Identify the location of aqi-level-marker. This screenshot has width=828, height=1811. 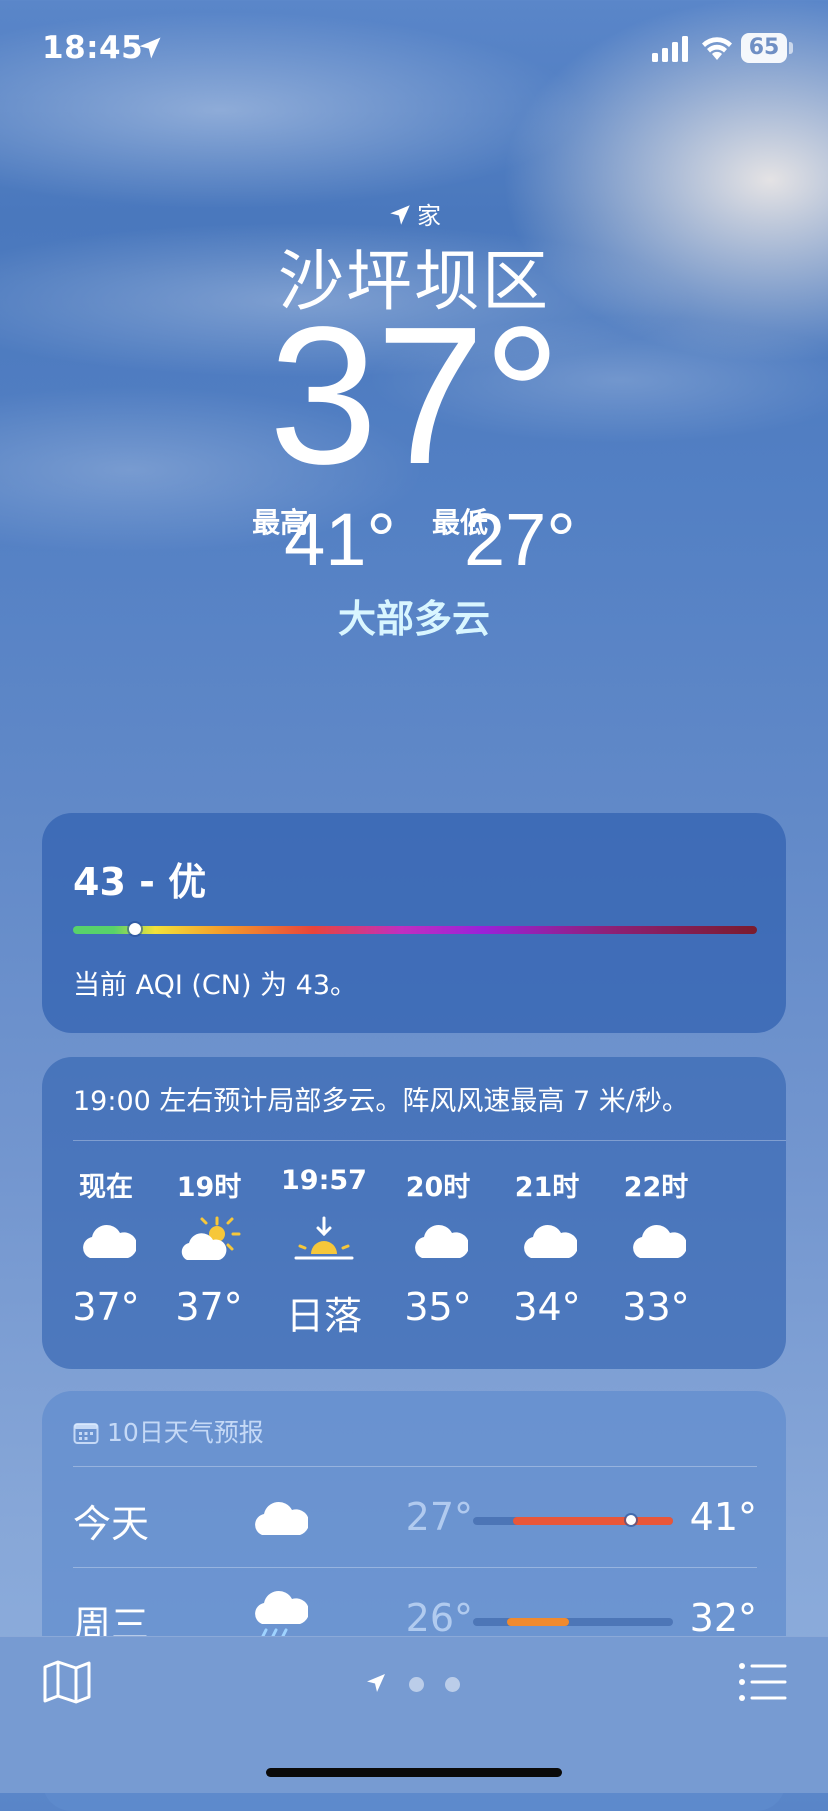
(134, 929).